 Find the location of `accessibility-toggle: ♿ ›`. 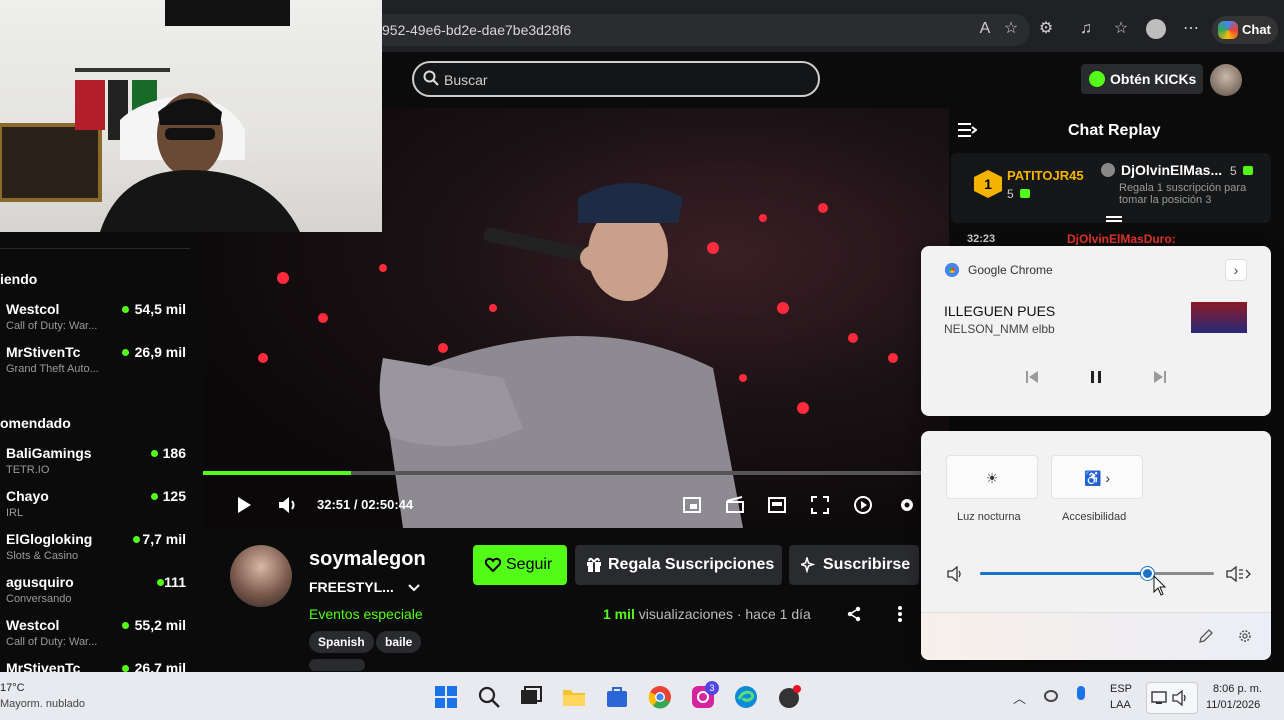

accessibility-toggle: ♿ › is located at coordinates (1097, 477).